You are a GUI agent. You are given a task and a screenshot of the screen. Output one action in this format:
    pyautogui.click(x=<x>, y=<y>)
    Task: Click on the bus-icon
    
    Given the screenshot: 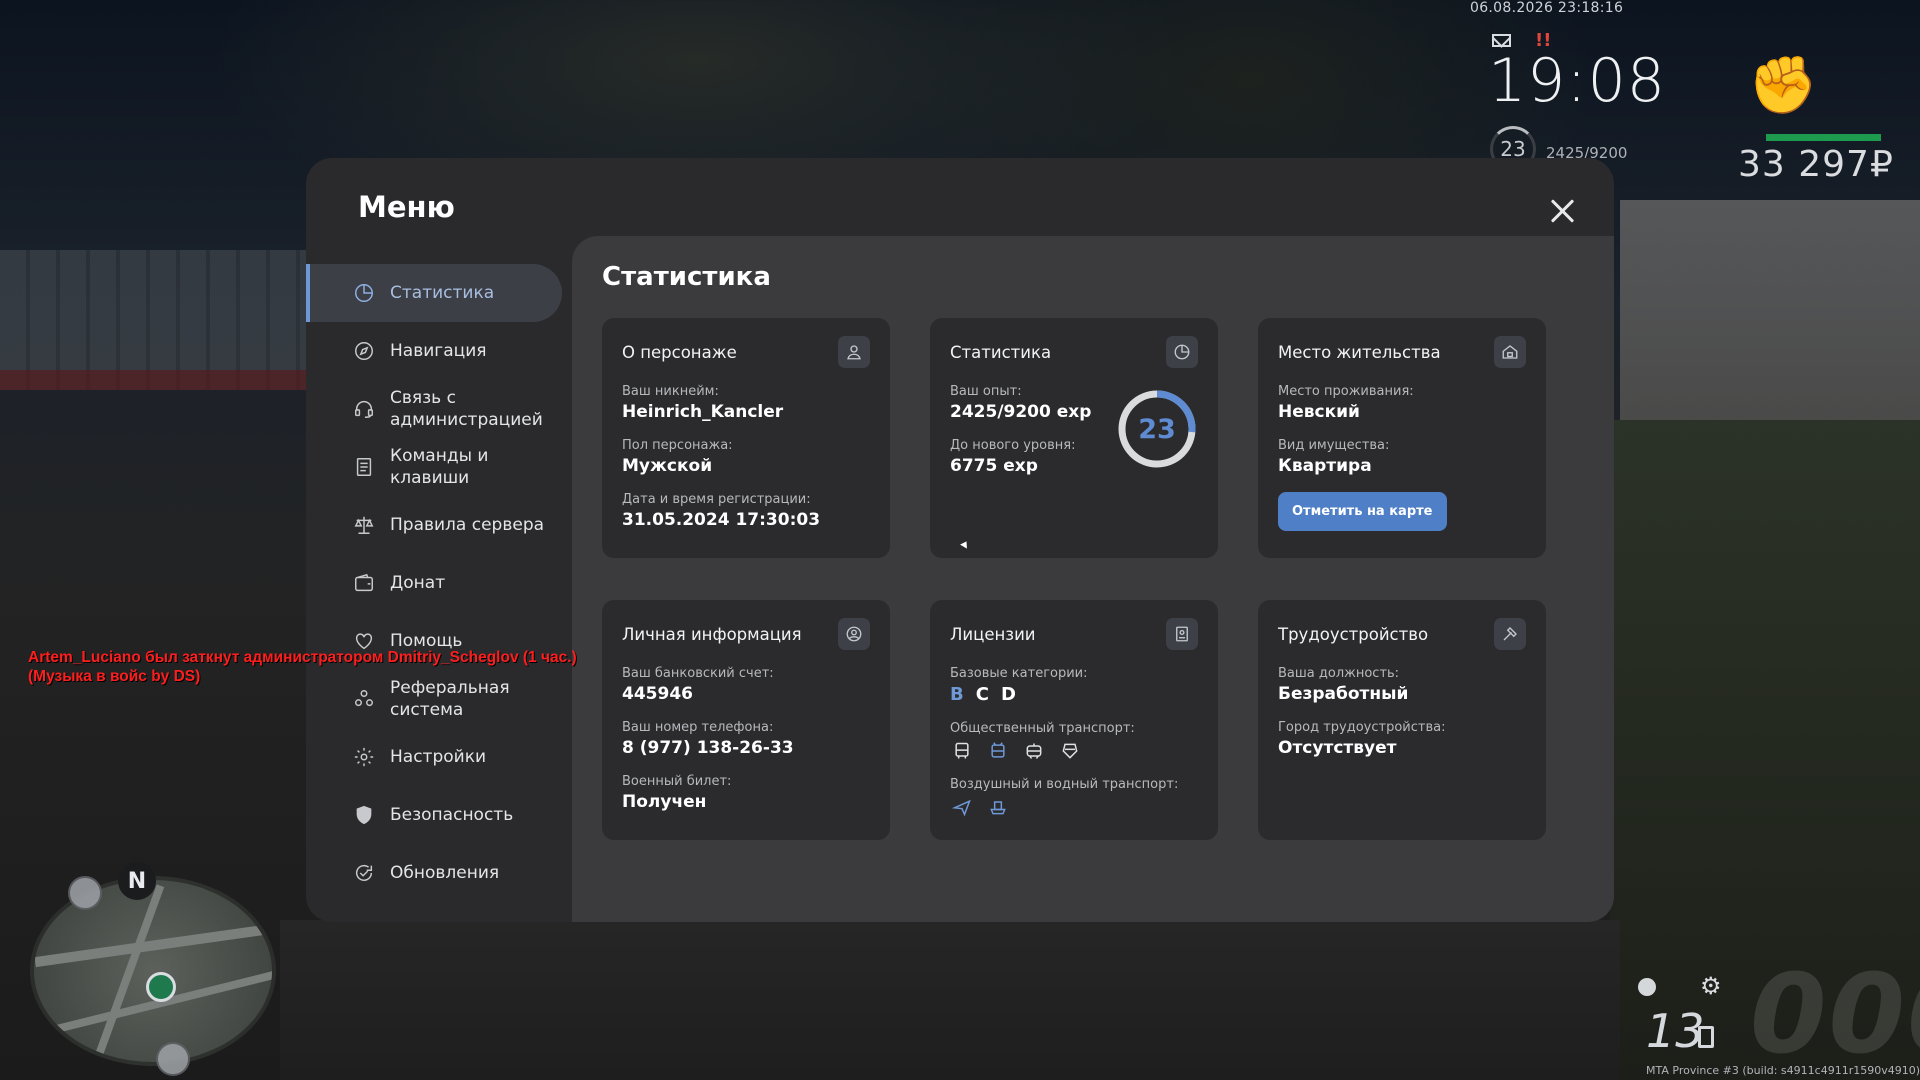 What is the action you would take?
    pyautogui.click(x=962, y=751)
    